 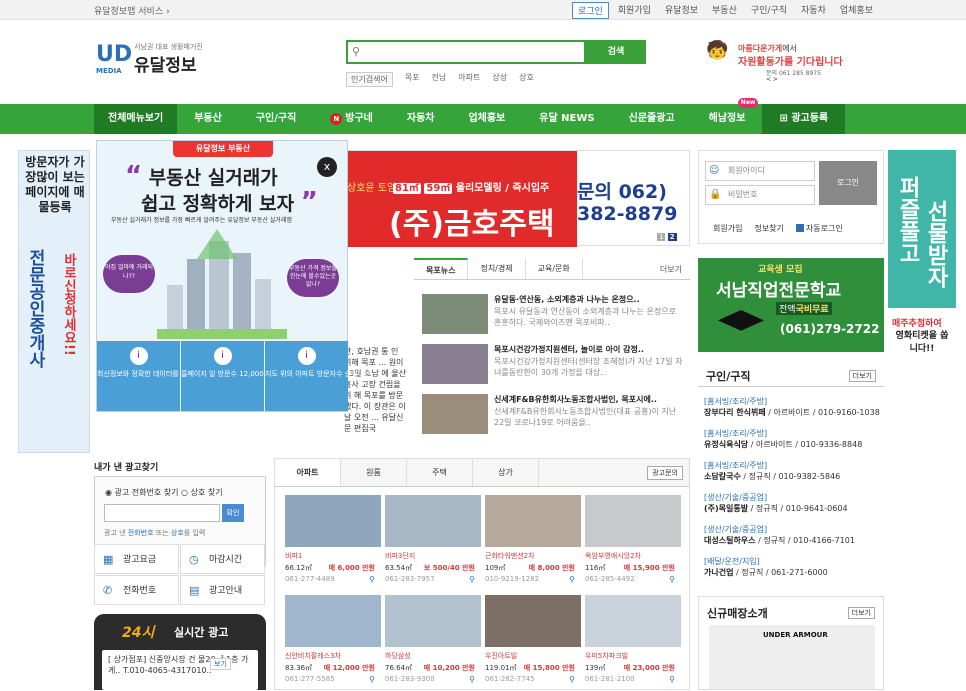 I want to click on top-login-link: 로그인, so click(x=590, y=10).